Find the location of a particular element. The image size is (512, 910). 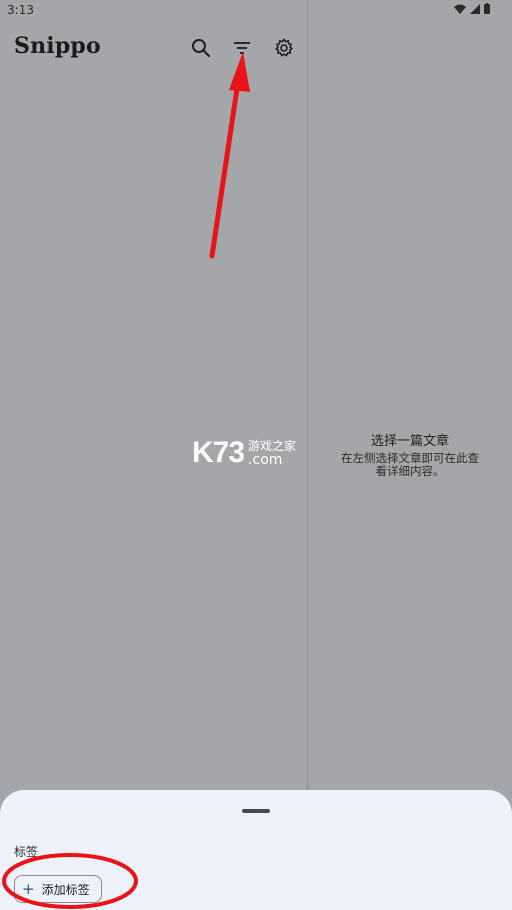

search-icon is located at coordinates (201, 48).